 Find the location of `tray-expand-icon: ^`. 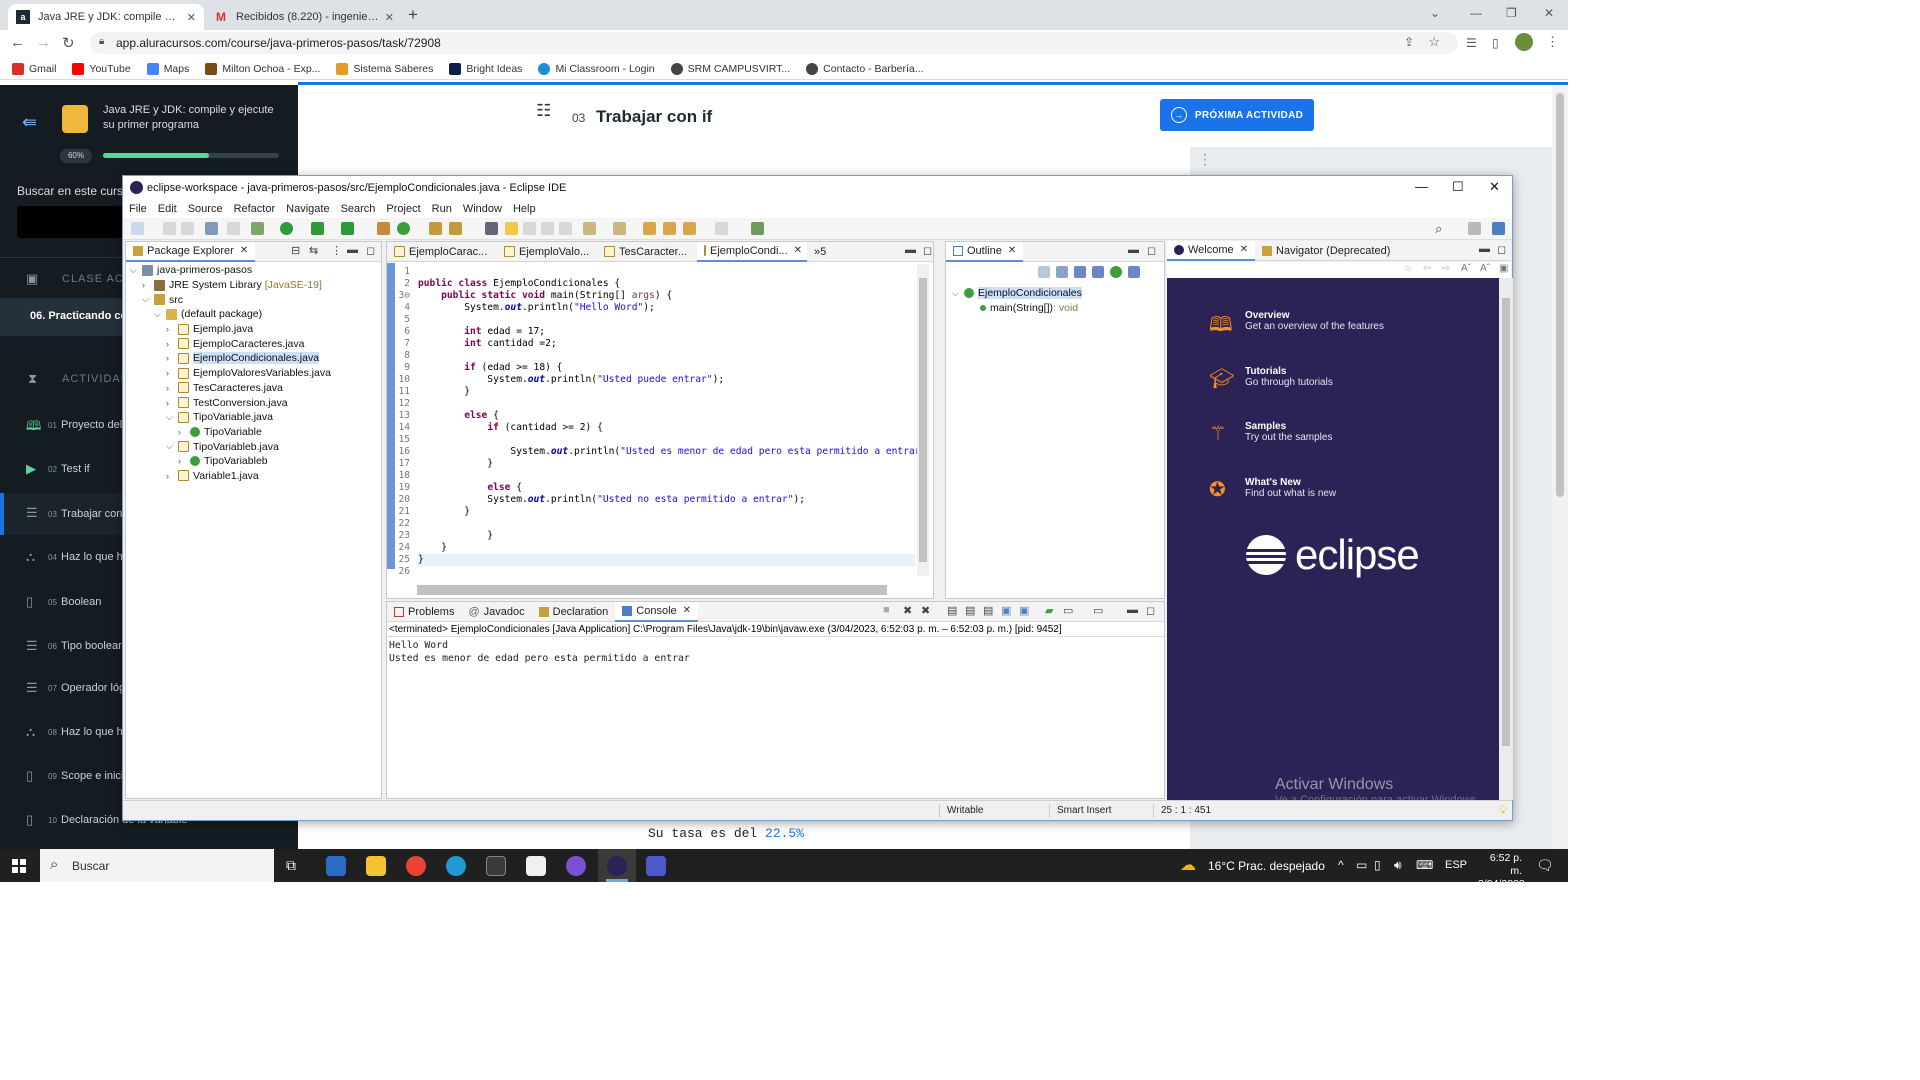

tray-expand-icon: ^ is located at coordinates (1341, 865).